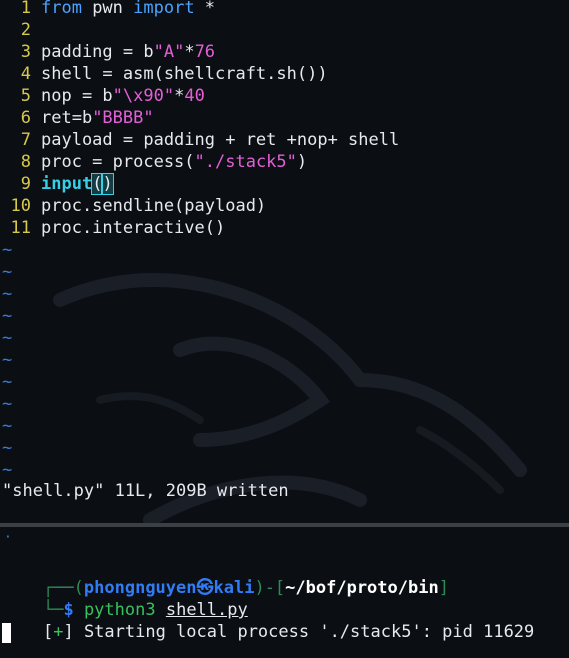  Describe the element at coordinates (154, 206) in the screenshot. I see `code-token: proc.sendline(payload)` at that location.